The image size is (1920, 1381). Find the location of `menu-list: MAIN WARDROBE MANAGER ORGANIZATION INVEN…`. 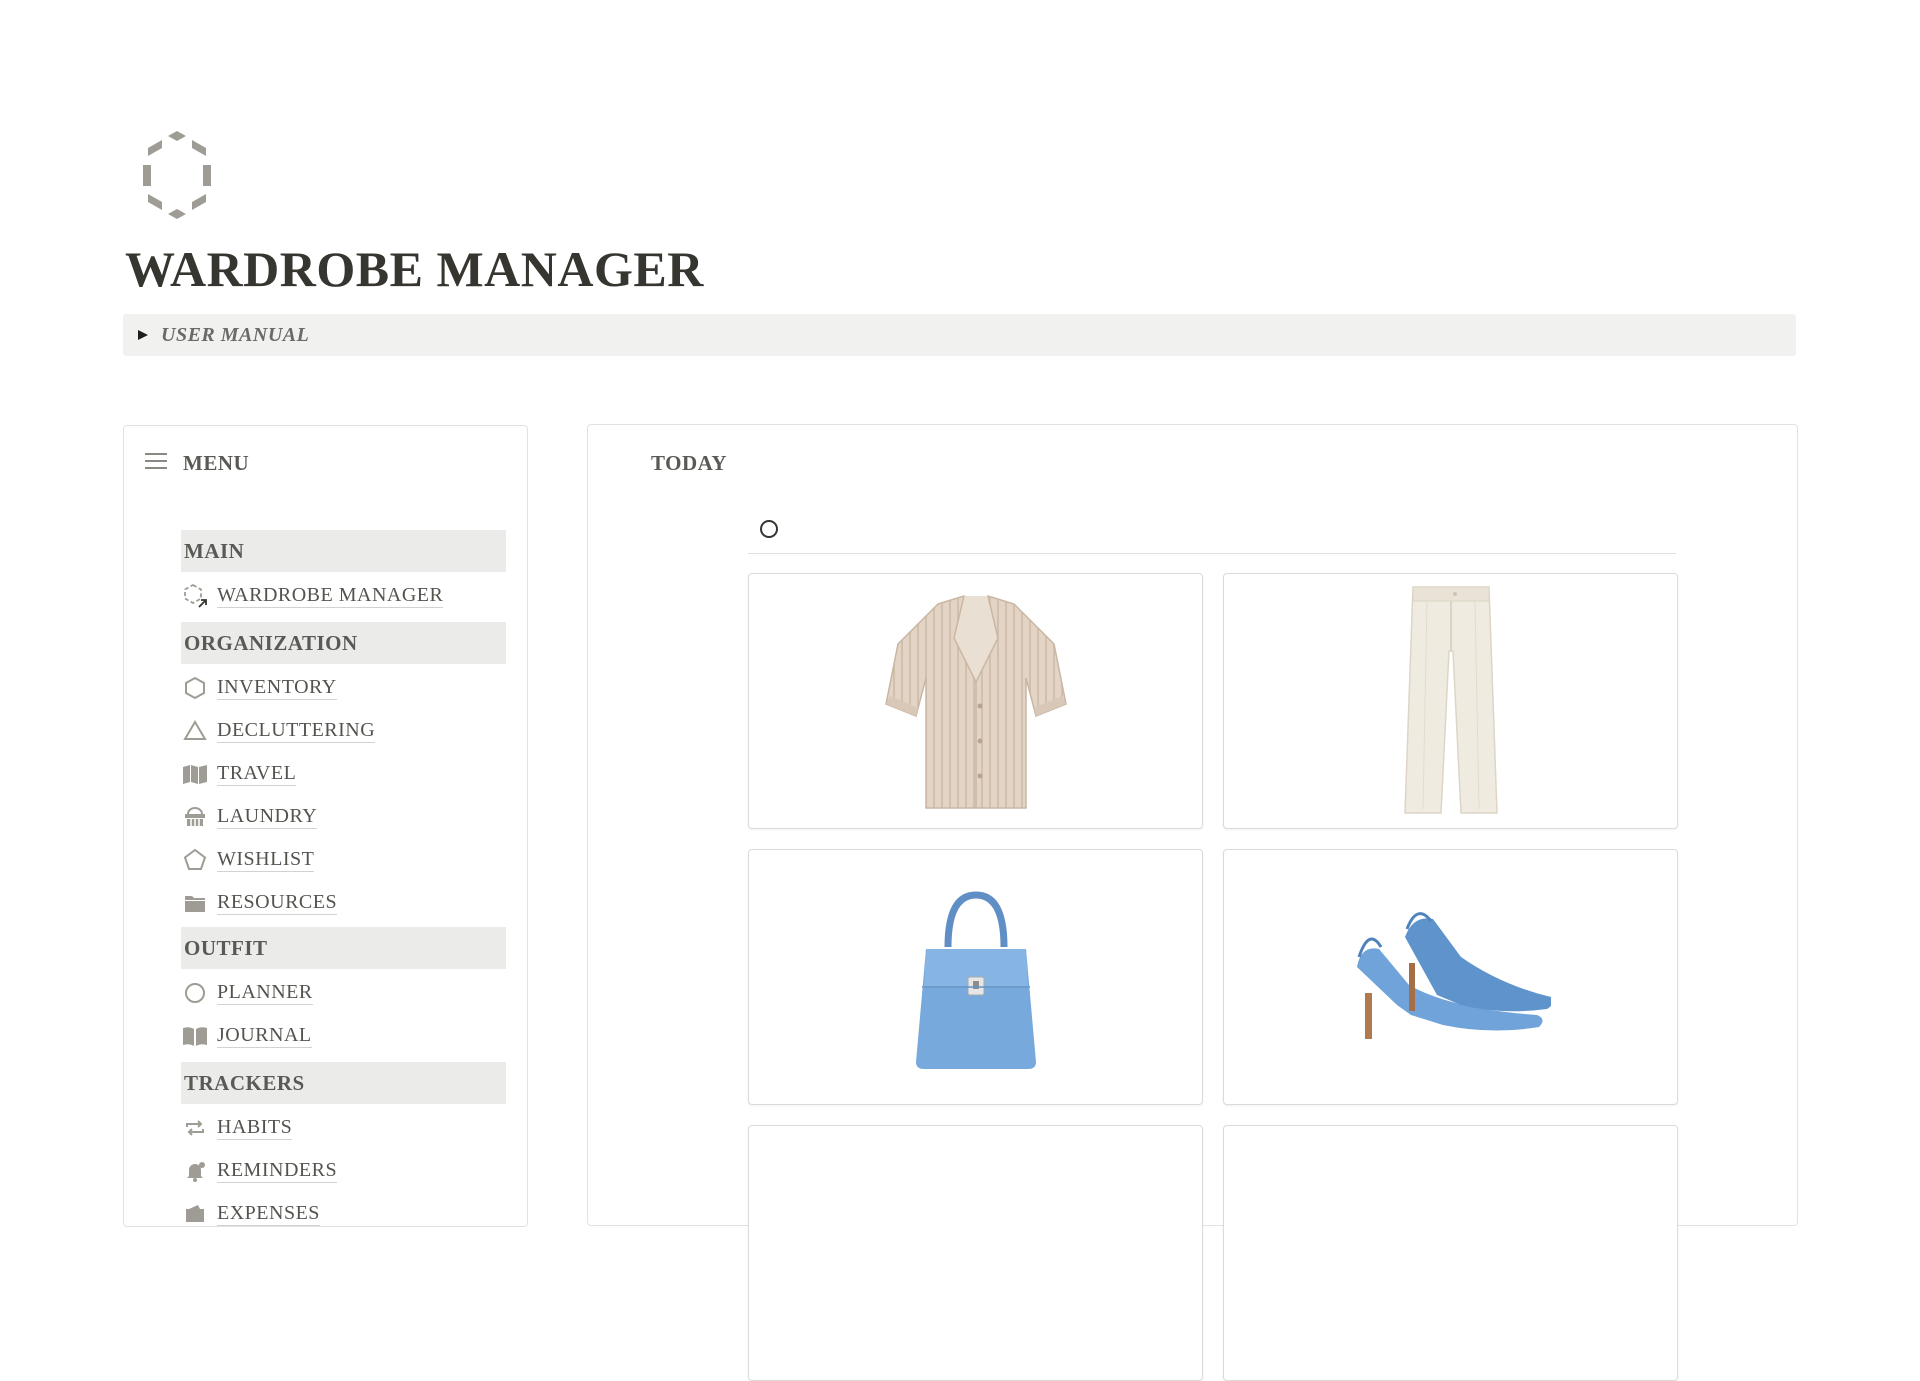

menu-list: MAIN WARDROBE MANAGER ORGANIZATION INVEN… is located at coordinates (343, 882).